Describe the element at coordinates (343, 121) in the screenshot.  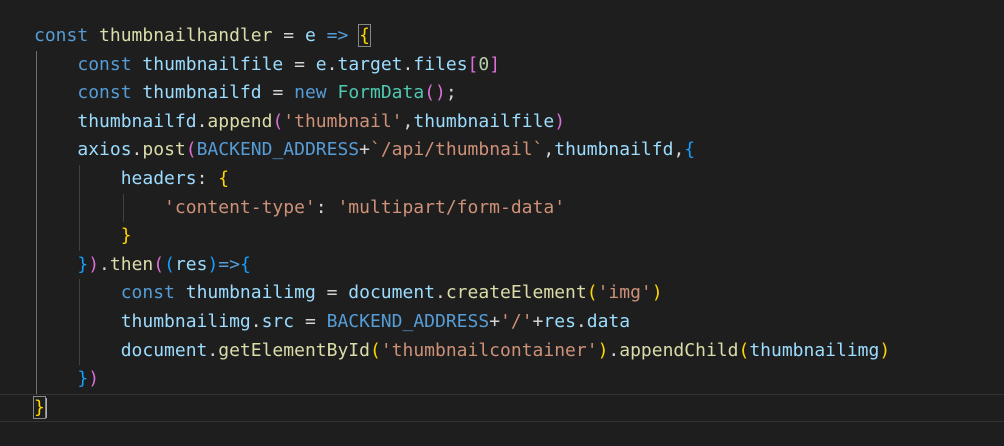
I see `code-token: 'thumbnail'` at that location.